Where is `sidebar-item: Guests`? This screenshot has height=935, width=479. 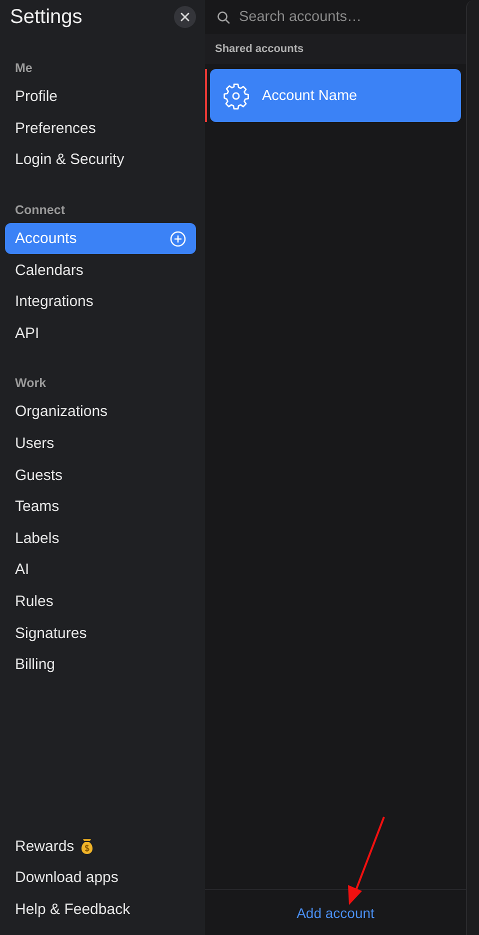 sidebar-item: Guests is located at coordinates (100, 475).